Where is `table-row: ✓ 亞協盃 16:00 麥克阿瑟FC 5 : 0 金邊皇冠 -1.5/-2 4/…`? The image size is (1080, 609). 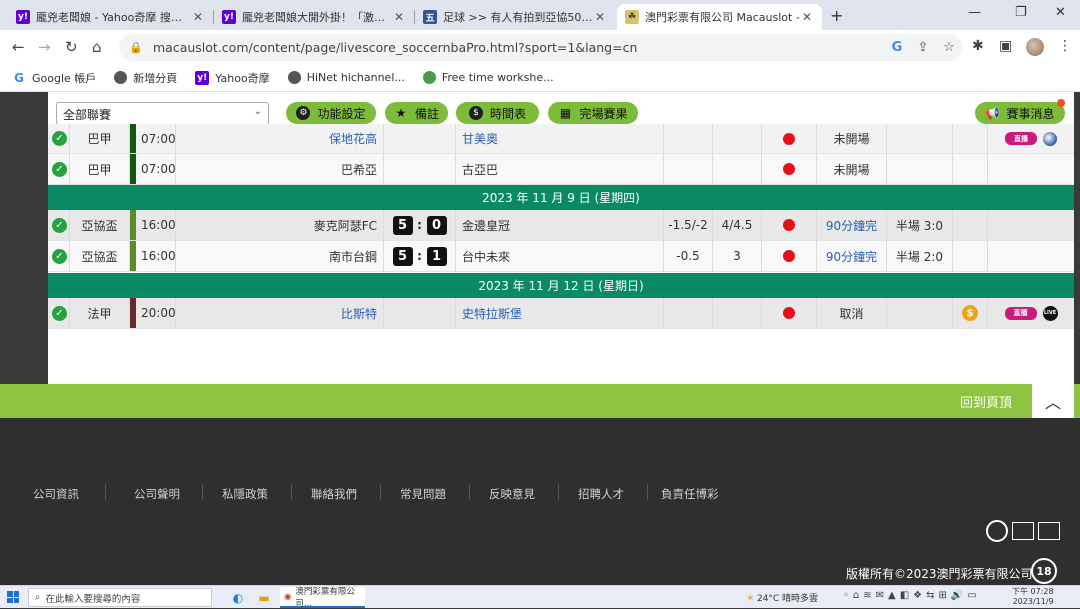
table-row: ✓ 亞協盃 16:00 麥克阿瑟FC 5 : 0 金邊皇冠 -1.5/-2 4/… is located at coordinates (561, 225).